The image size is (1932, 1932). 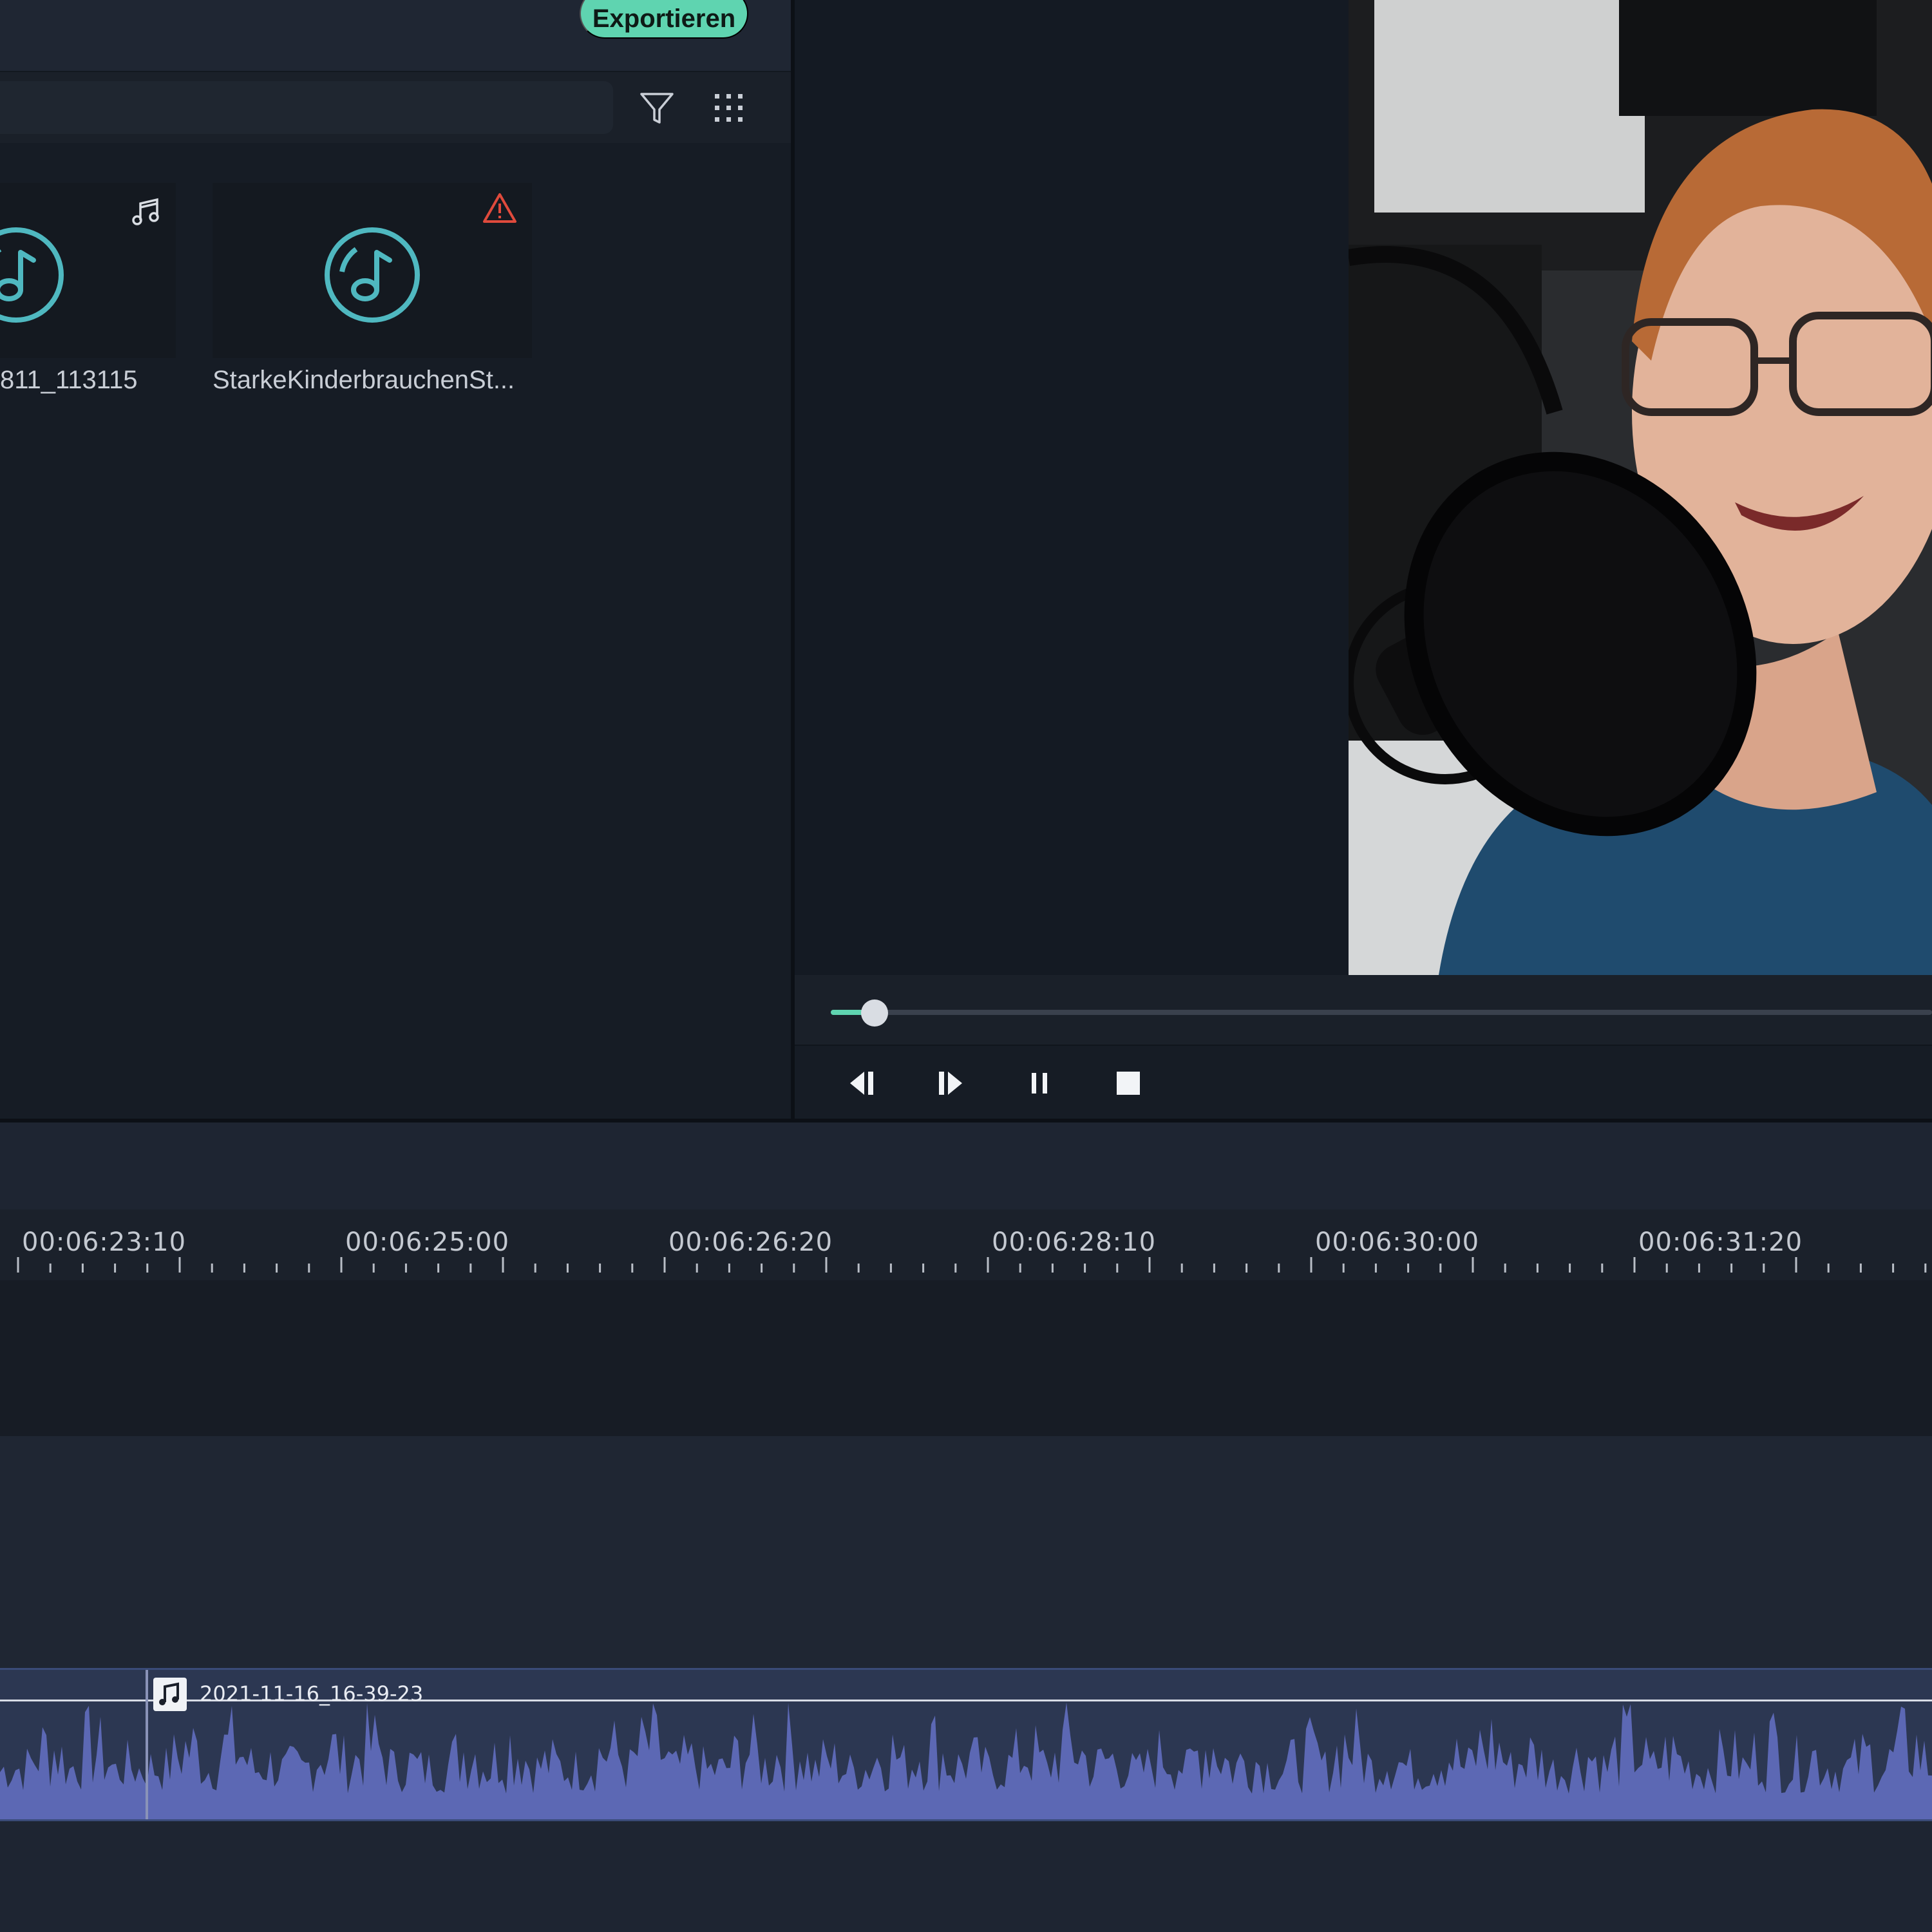 What do you see at coordinates (69, 380) in the screenshot?
I see `media-item-label: 811_113115` at bounding box center [69, 380].